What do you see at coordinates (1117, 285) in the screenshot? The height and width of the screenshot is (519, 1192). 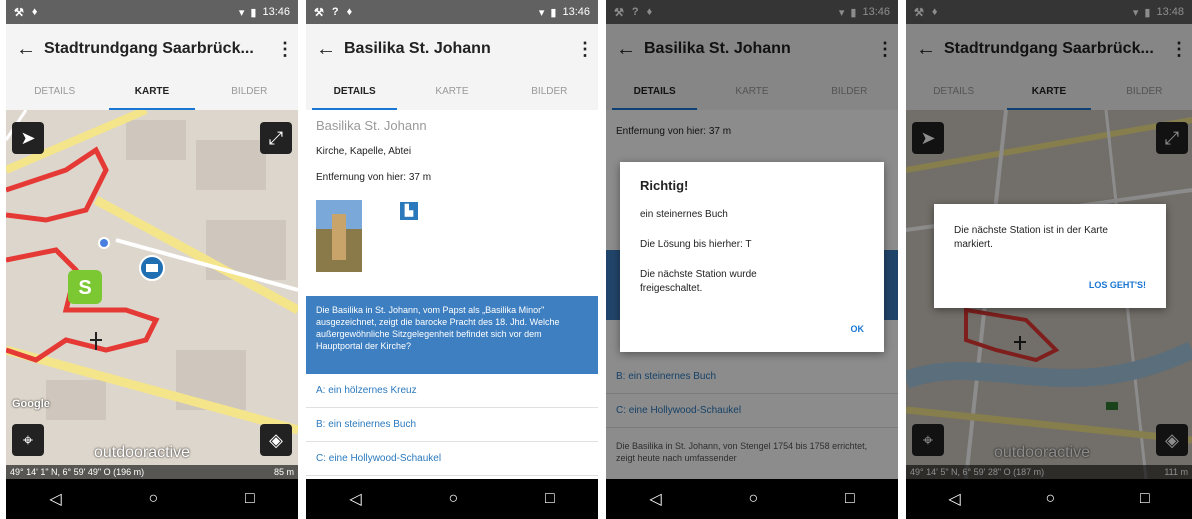 I see `los-gehts-button: LOS GEHT'S!` at bounding box center [1117, 285].